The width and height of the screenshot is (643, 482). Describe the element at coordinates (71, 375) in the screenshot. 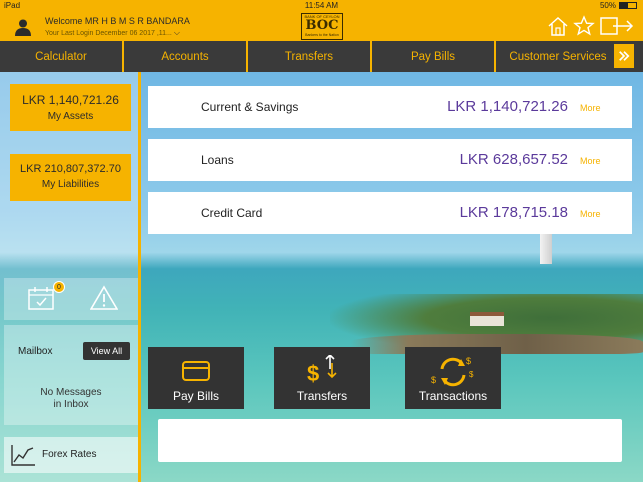

I see `mailbox-panel: Mailbox View All No Messages in Inbox` at that location.